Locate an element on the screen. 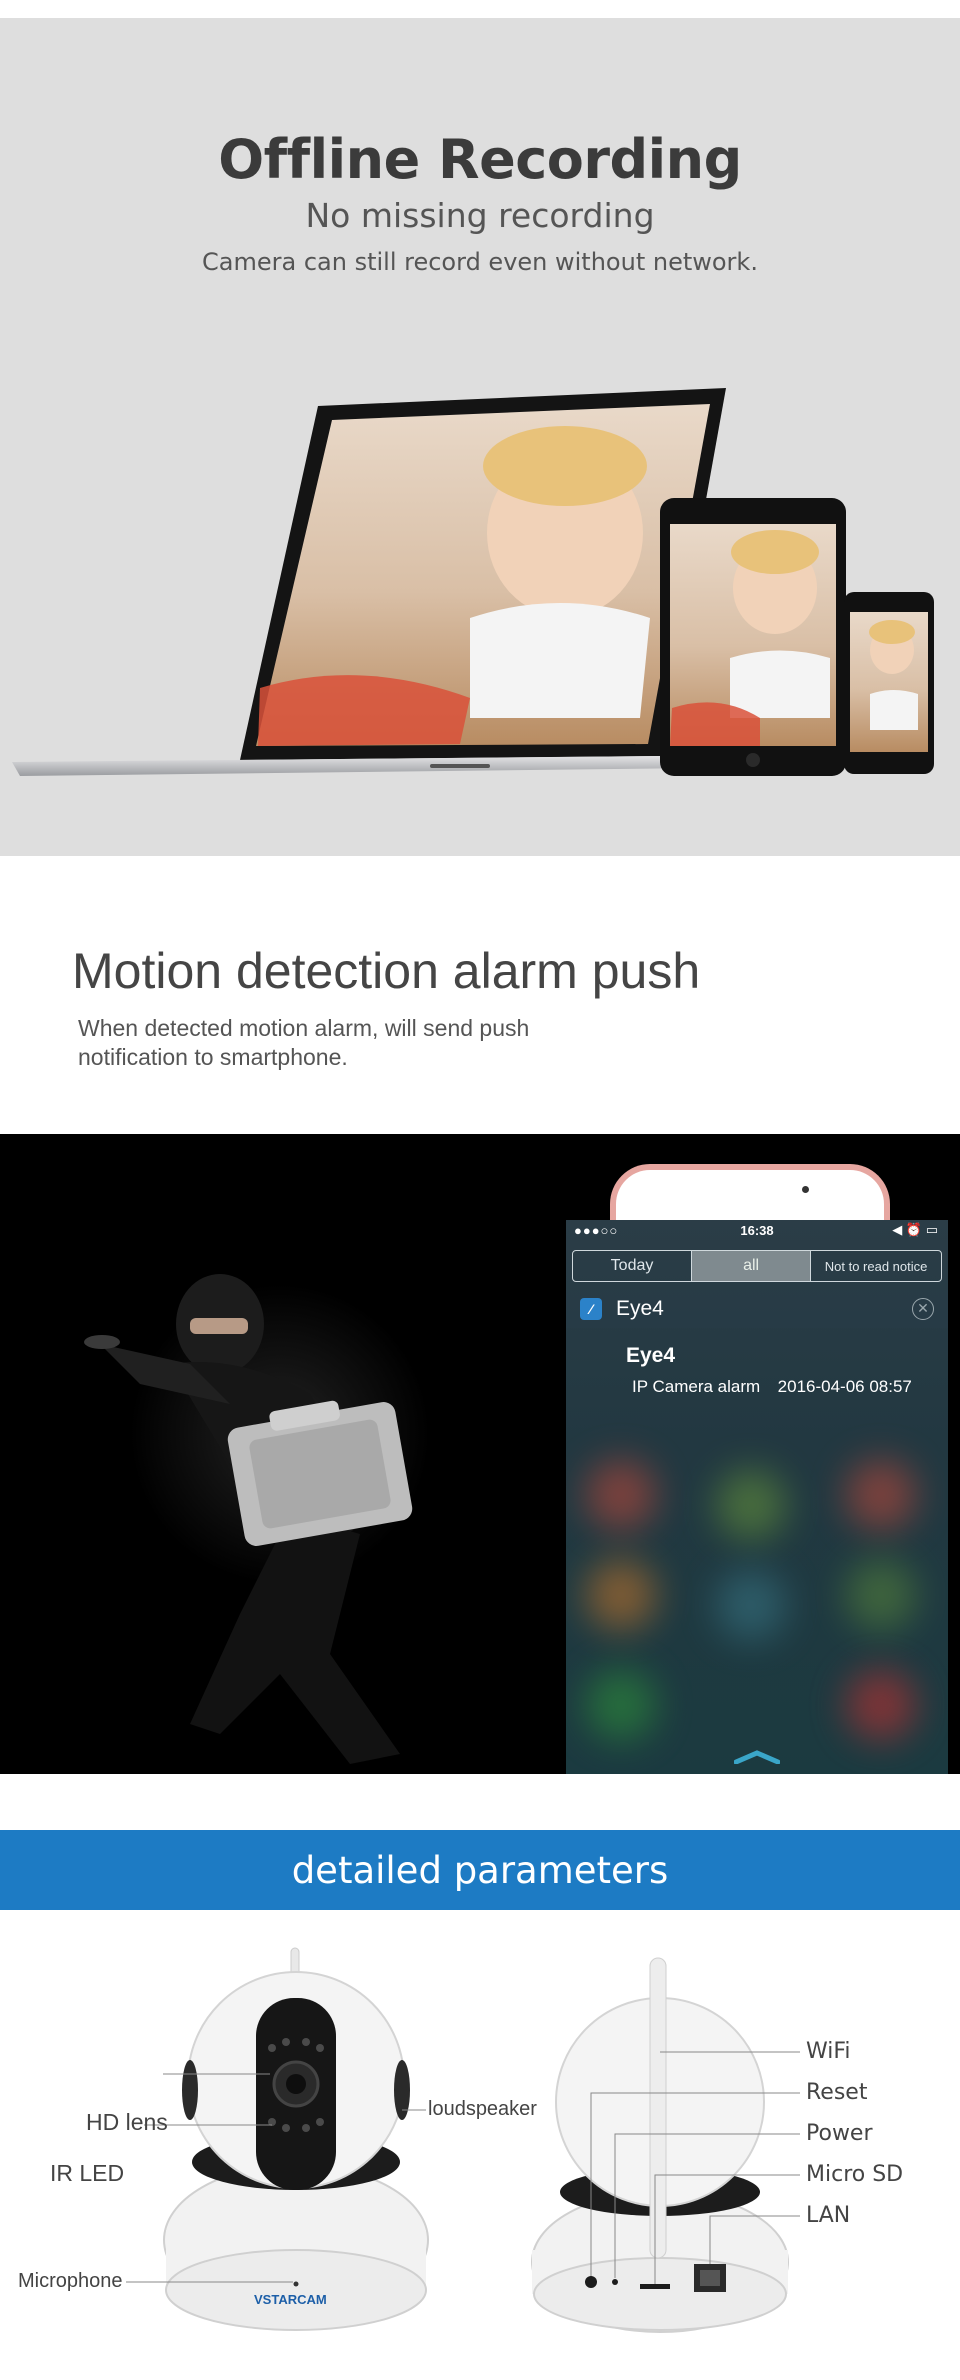 This screenshot has width=960, height=2380. label-micro-sd: Micro SD is located at coordinates (855, 2174).